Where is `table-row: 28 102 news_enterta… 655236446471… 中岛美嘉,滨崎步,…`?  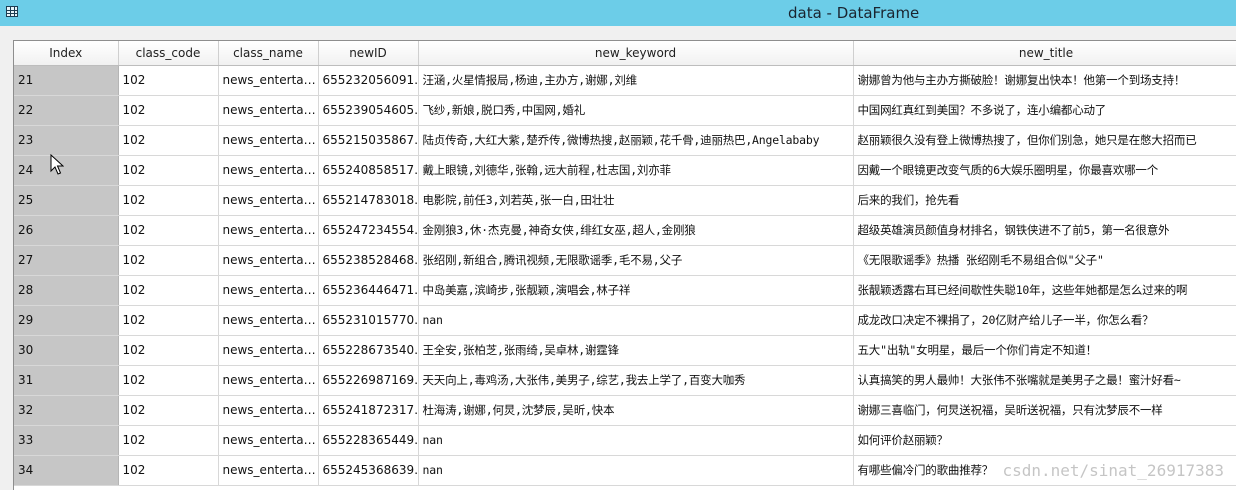
table-row: 28 102 news_enterta… 655236446471… 中岛美嘉,滨崎步,… is located at coordinates (625, 290).